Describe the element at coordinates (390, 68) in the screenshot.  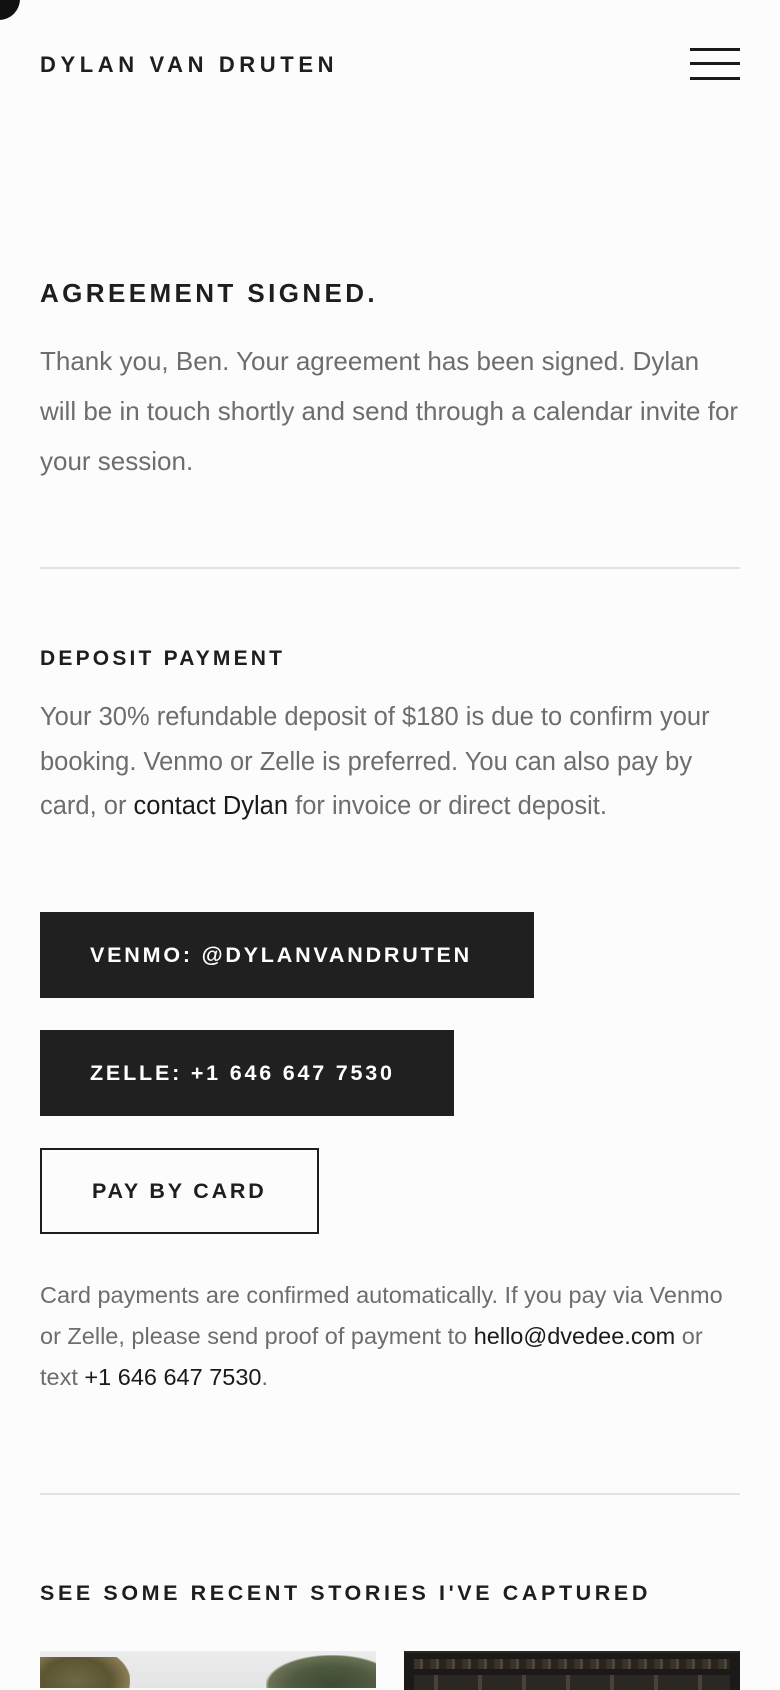
I see `site-header: DYLAN VAN DRUTEN` at that location.